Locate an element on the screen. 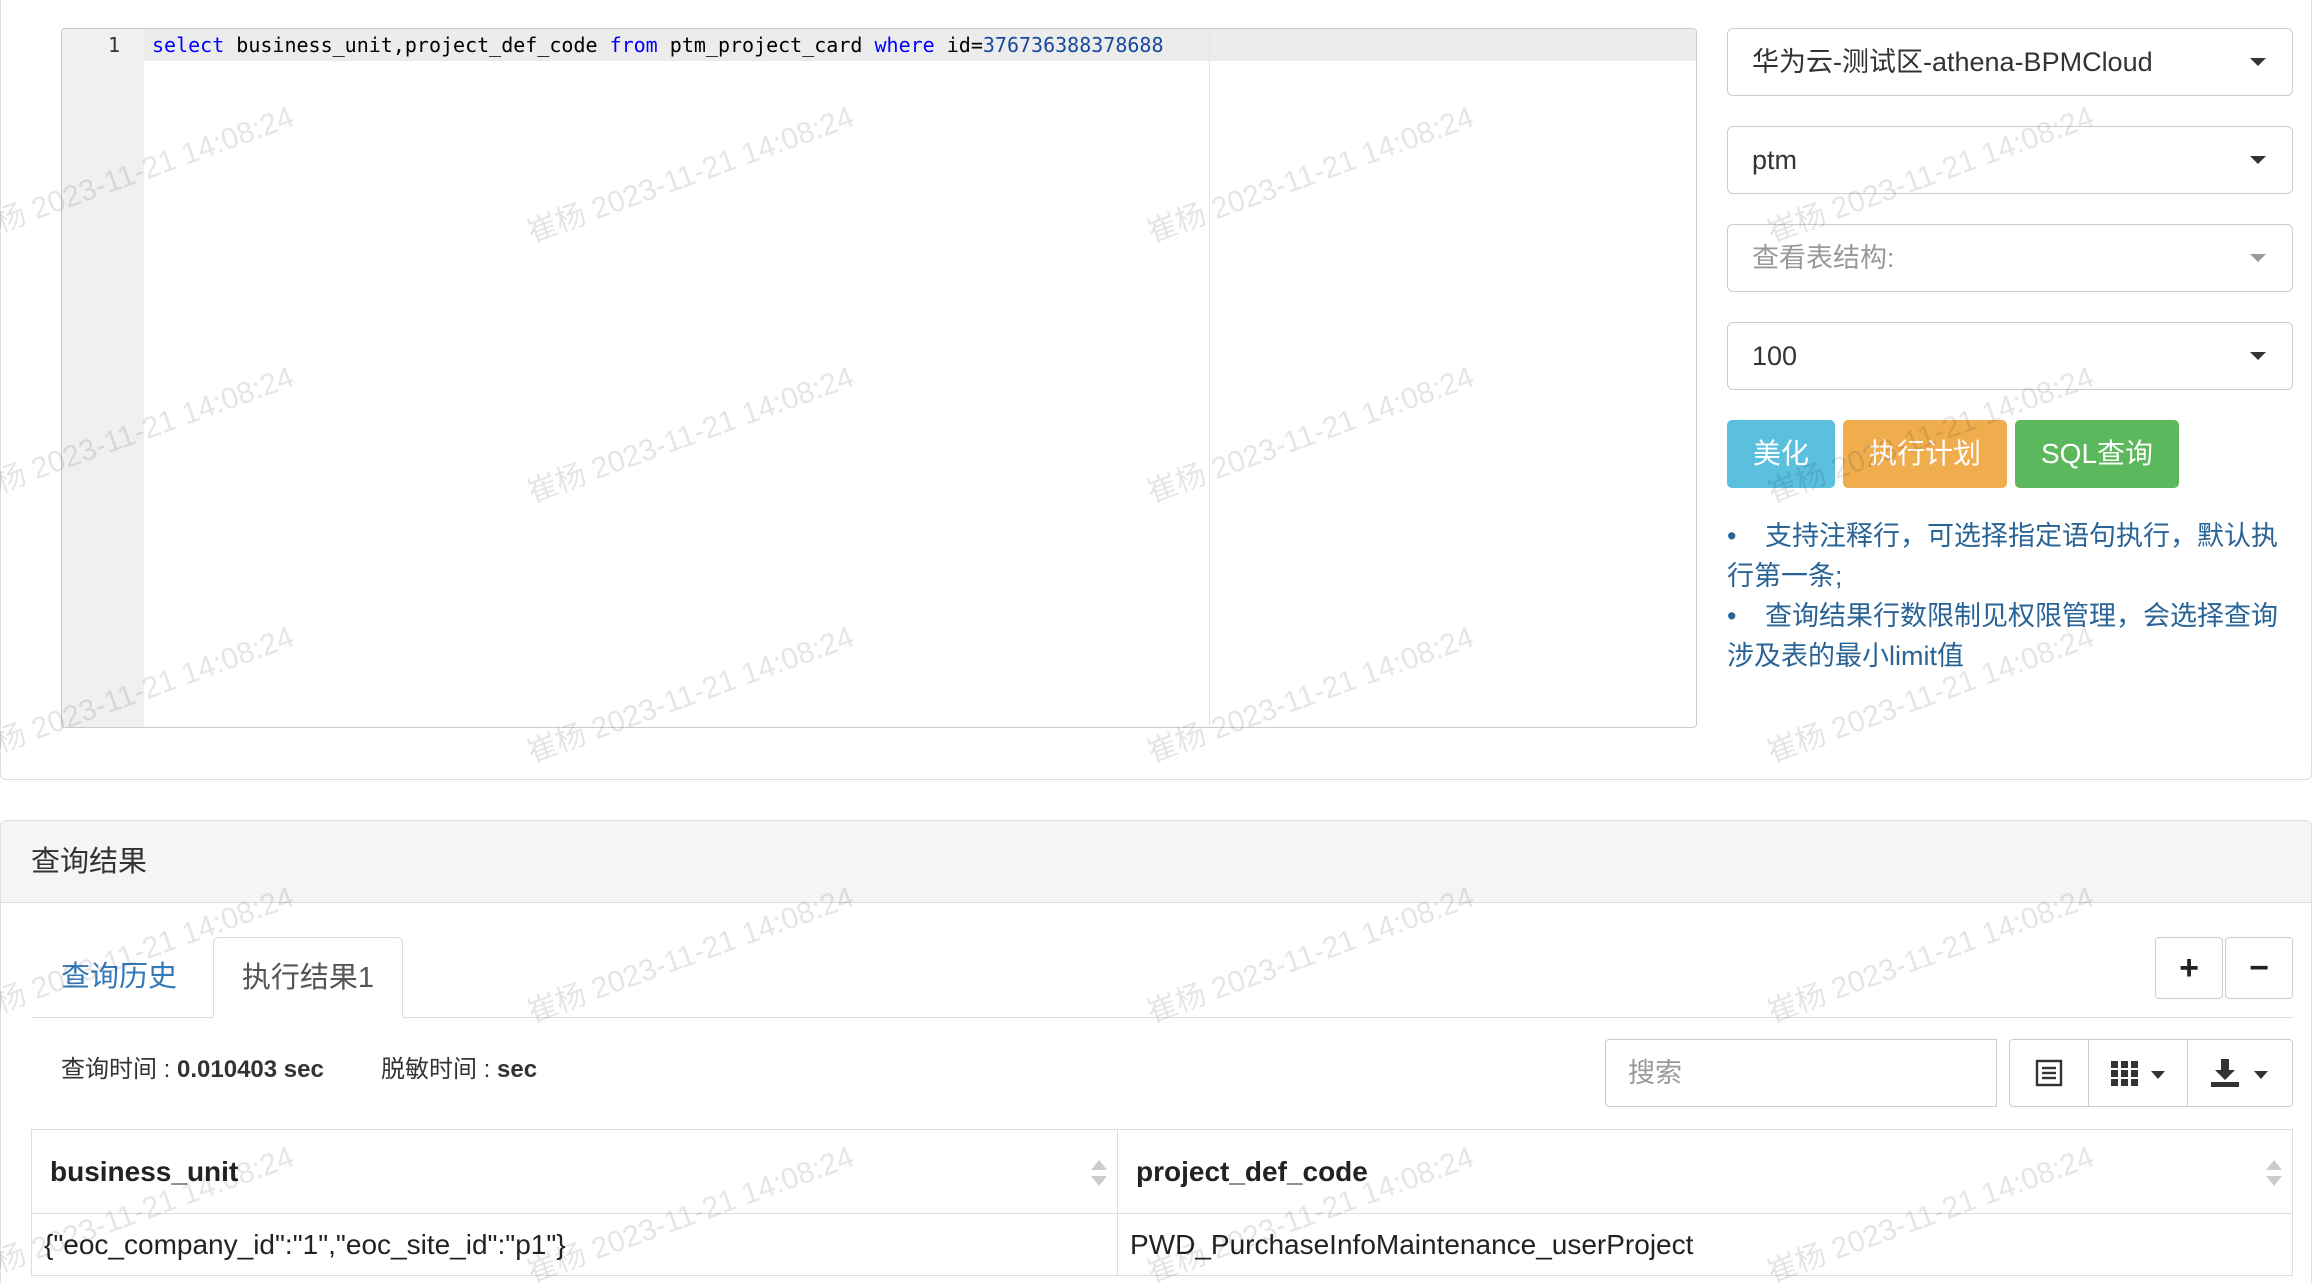  add-tab-button: + is located at coordinates (2189, 968).